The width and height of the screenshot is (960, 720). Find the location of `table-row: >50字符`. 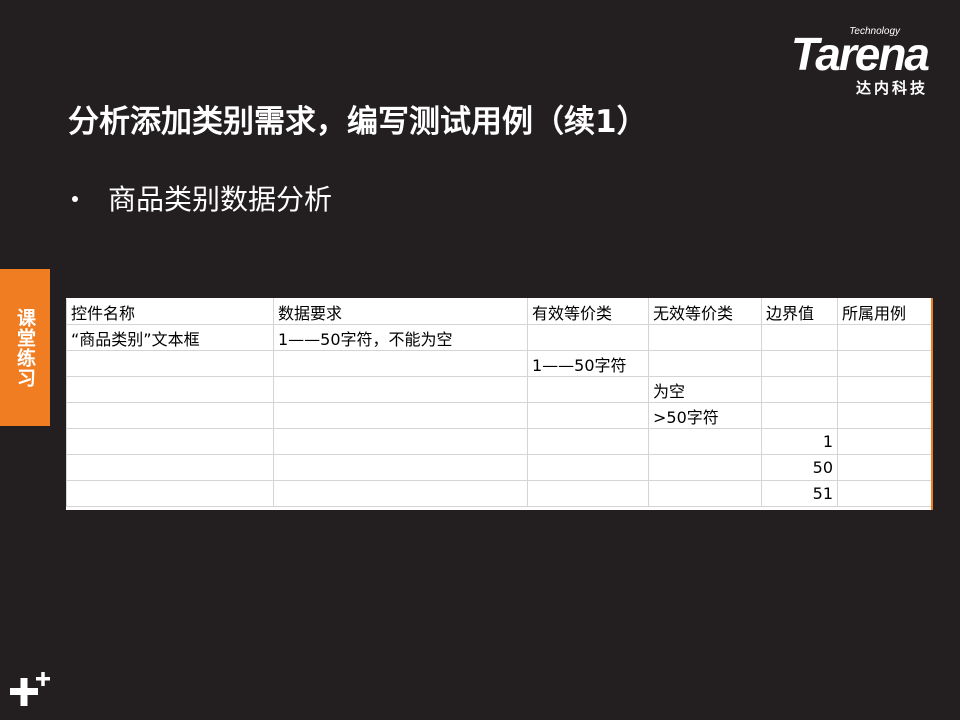

table-row: >50字符 is located at coordinates (499, 415).